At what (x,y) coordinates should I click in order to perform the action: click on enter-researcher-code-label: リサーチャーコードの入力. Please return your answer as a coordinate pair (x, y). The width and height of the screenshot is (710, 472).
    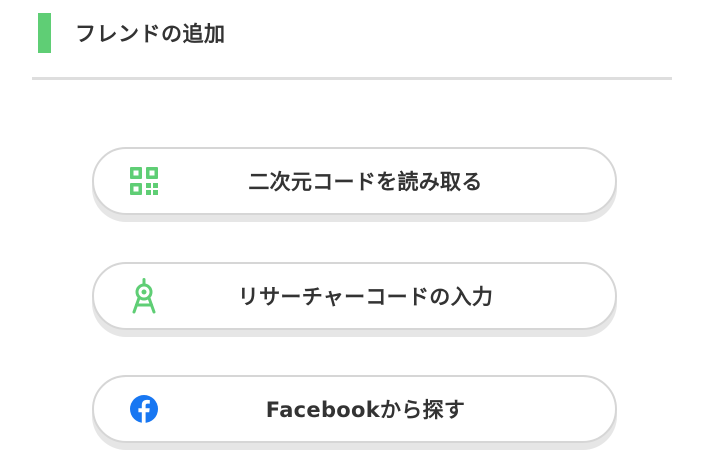
    Looking at the image, I should click on (365, 297).